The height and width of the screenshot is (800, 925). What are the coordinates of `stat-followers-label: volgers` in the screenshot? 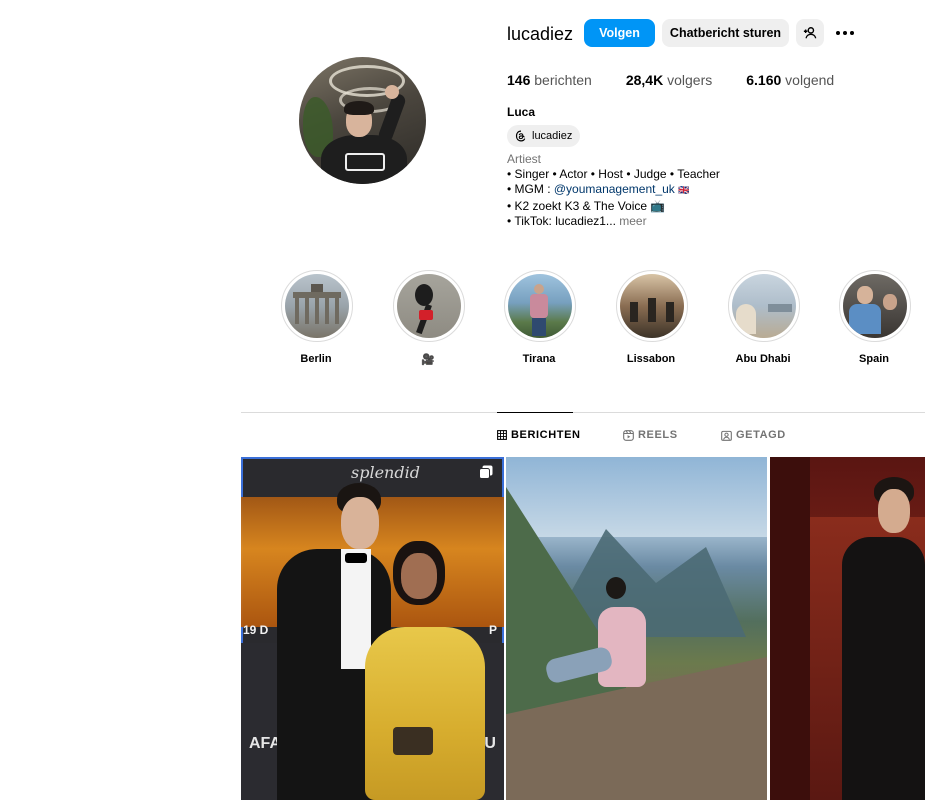 It's located at (690, 80).